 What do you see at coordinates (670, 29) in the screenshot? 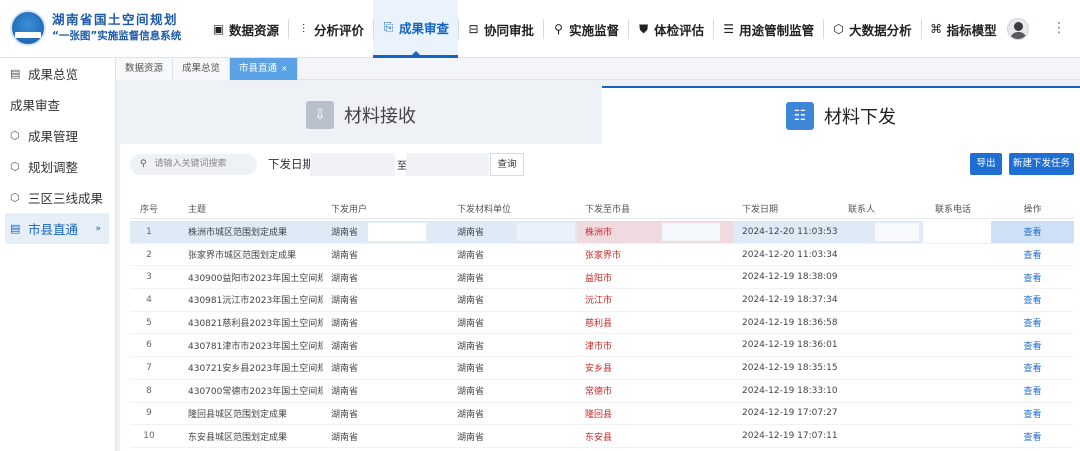
I see `nav-item-5: ⛊ 体检评估` at bounding box center [670, 29].